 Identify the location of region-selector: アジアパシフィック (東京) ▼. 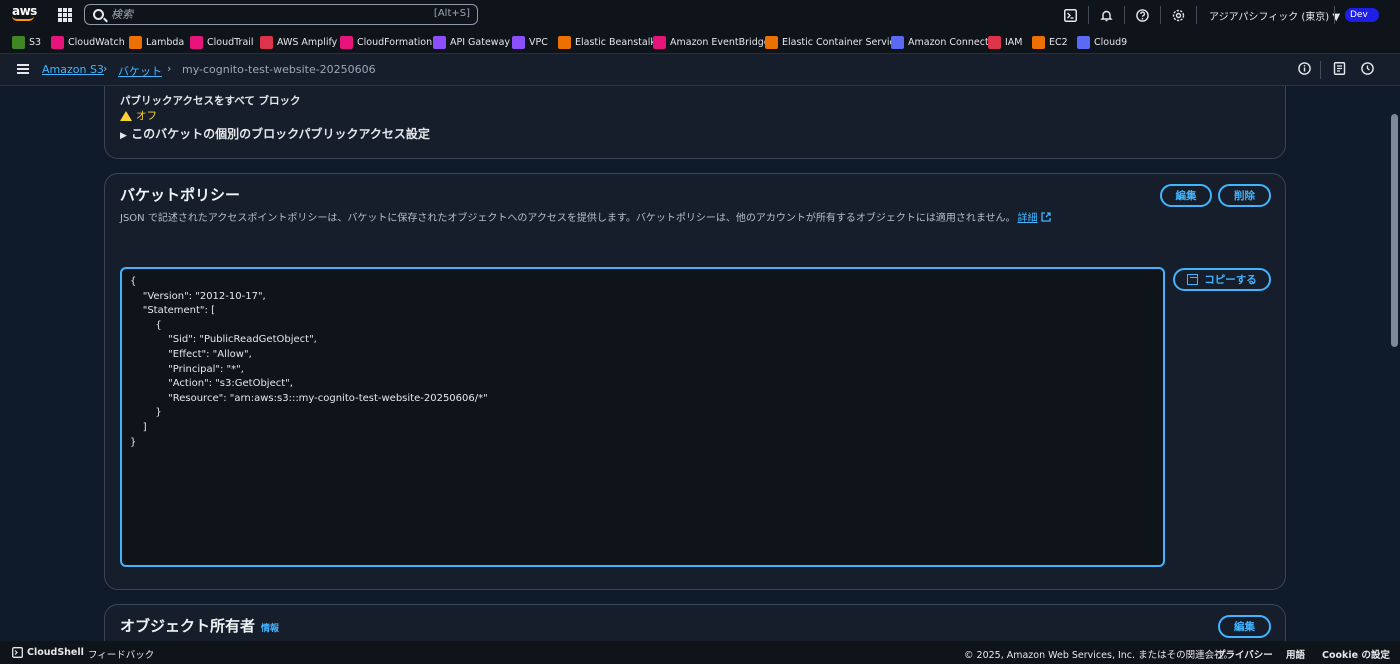
(1274, 15).